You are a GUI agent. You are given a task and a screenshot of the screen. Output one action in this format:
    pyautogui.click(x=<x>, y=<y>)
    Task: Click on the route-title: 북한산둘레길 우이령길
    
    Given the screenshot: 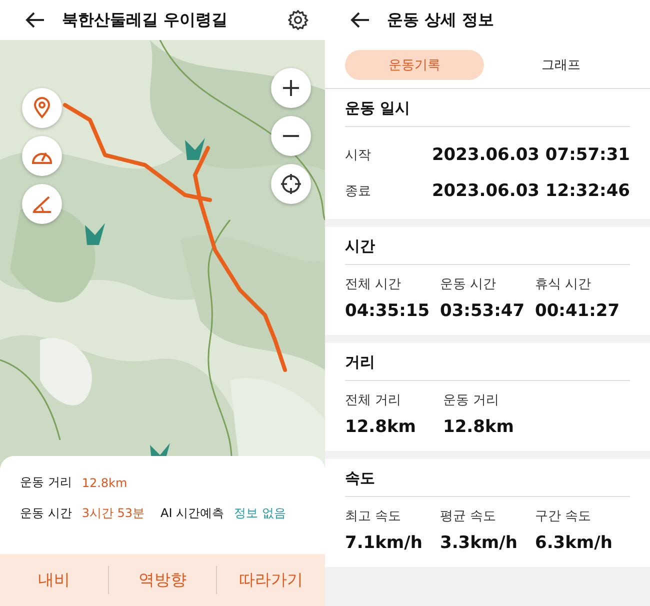 What is the action you would take?
    pyautogui.click(x=145, y=20)
    